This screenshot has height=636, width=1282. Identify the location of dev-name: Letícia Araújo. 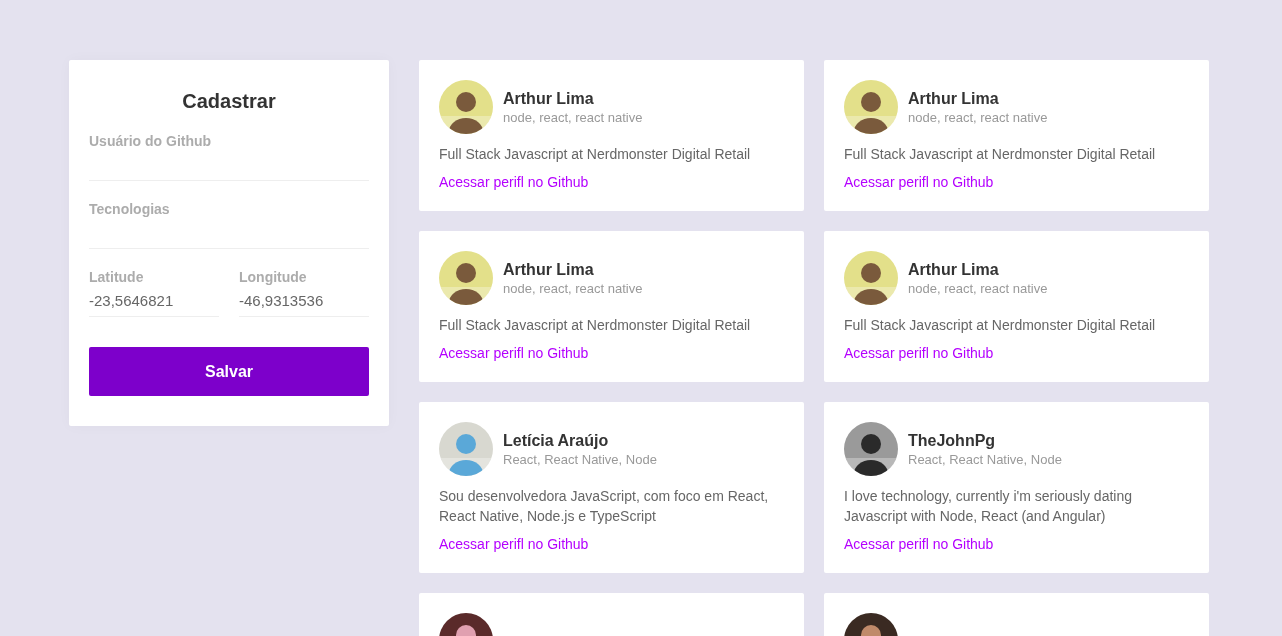
(556, 440).